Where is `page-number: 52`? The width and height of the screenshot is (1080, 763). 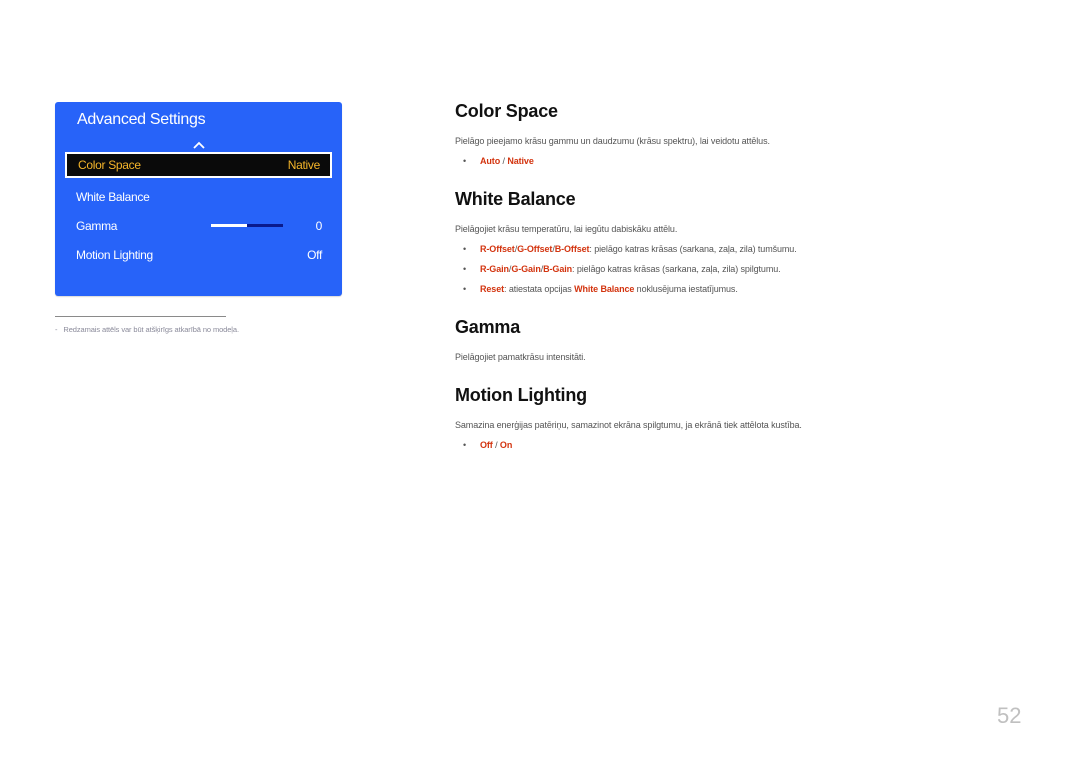
page-number: 52 is located at coordinates (1009, 715).